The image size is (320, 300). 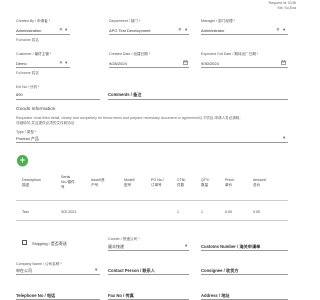 I want to click on table-row: Test SOI-2021 1 1 0.00 0.00, so click(x=150, y=213).